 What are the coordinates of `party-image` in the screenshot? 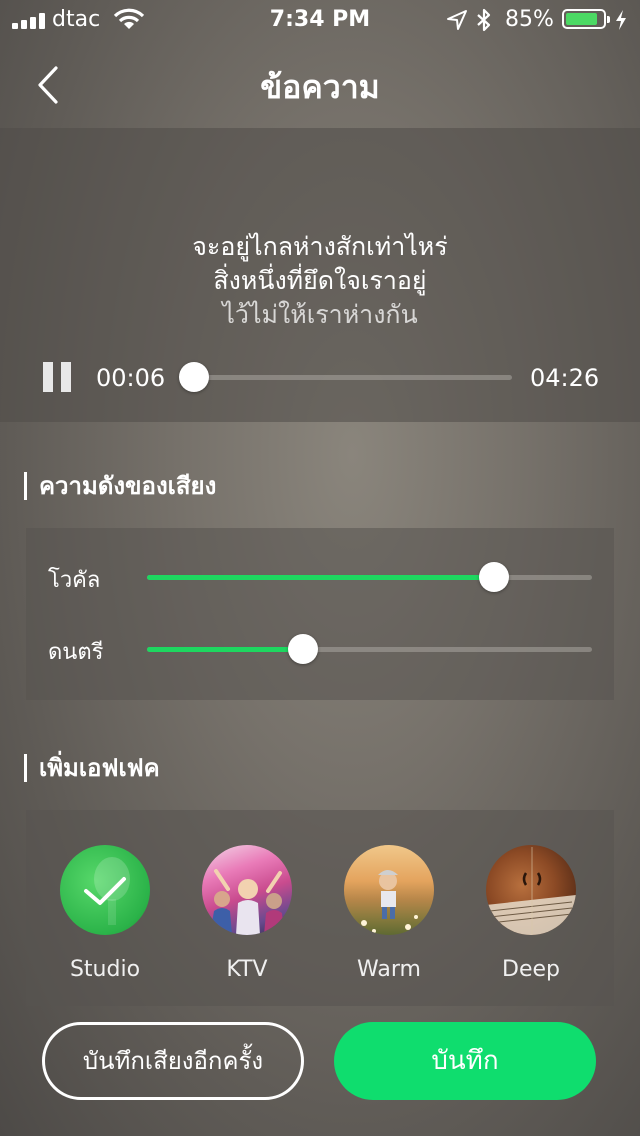 It's located at (247, 902).